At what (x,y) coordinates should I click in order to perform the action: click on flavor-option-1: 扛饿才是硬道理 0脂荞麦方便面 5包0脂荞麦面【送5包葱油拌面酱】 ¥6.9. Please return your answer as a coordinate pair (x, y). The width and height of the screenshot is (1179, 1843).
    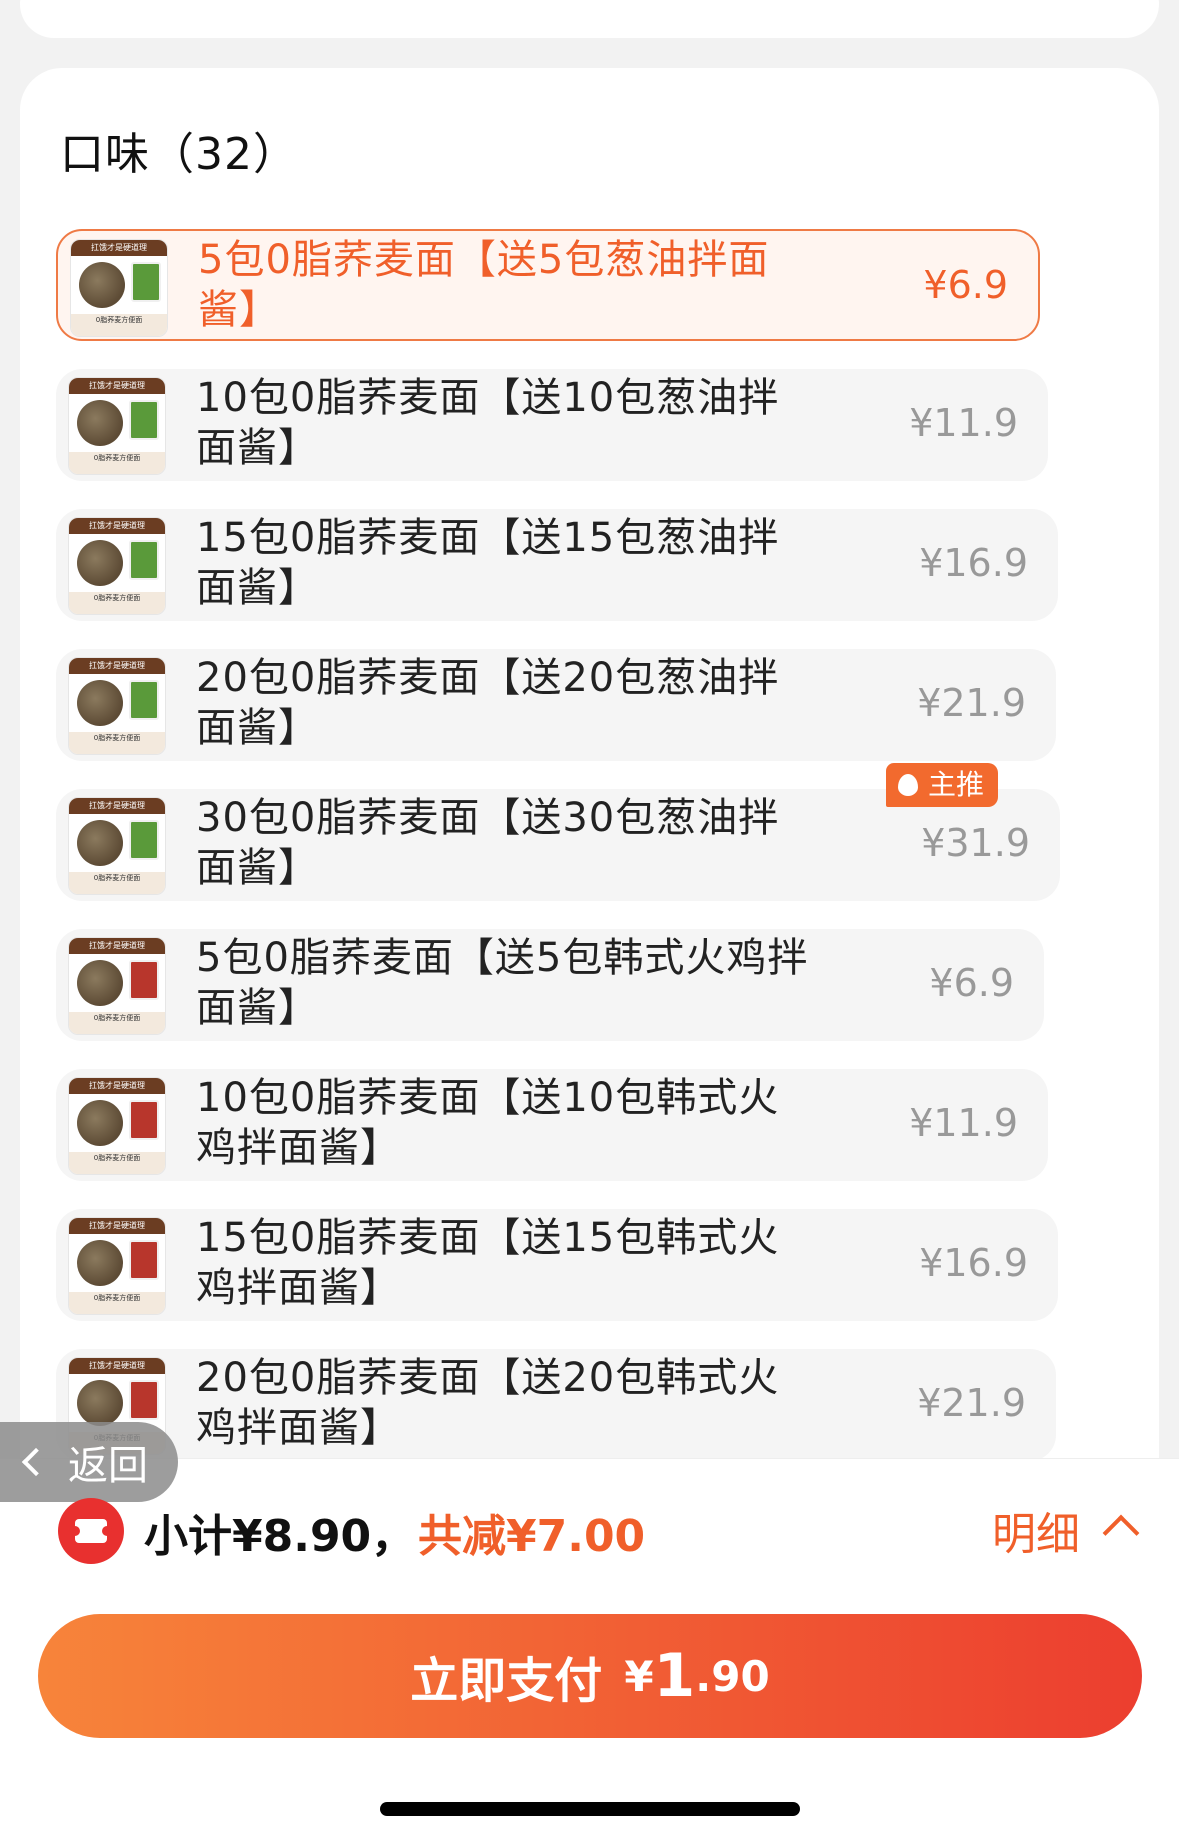
    Looking at the image, I should click on (548, 285).